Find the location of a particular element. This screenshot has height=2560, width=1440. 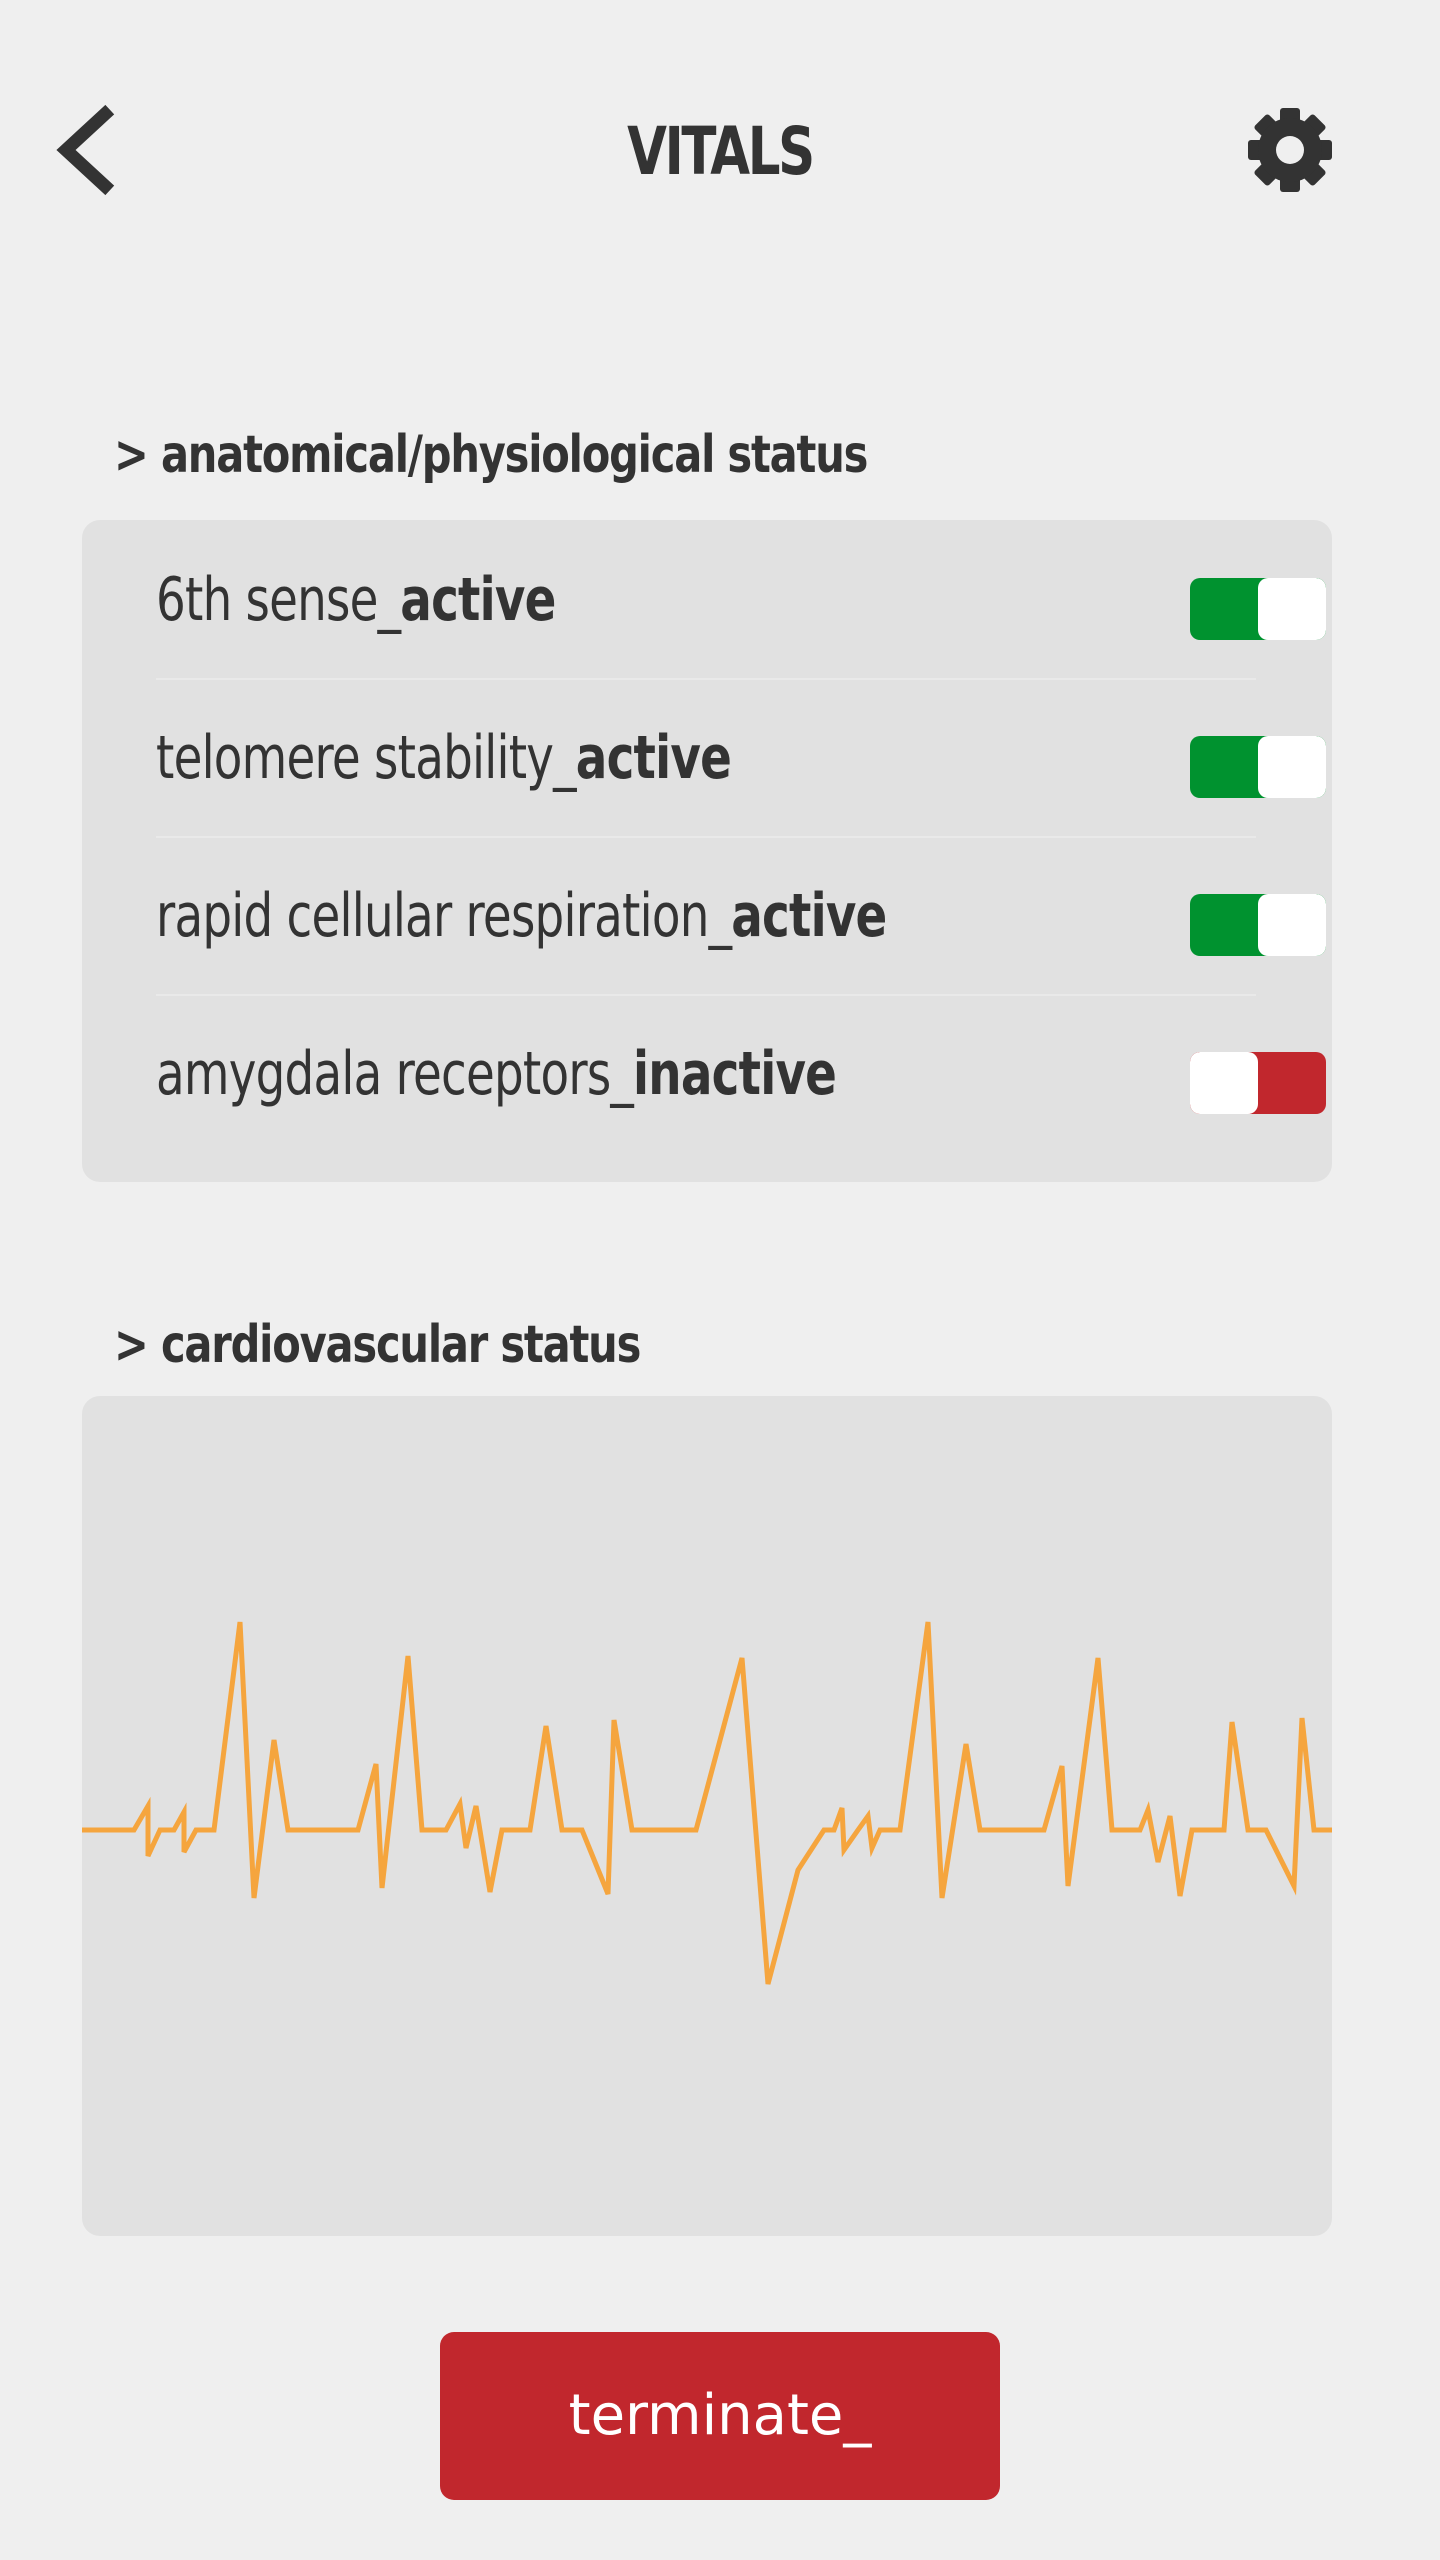

vital-row-6th-sense: 6th sense_active is located at coordinates (741, 600).